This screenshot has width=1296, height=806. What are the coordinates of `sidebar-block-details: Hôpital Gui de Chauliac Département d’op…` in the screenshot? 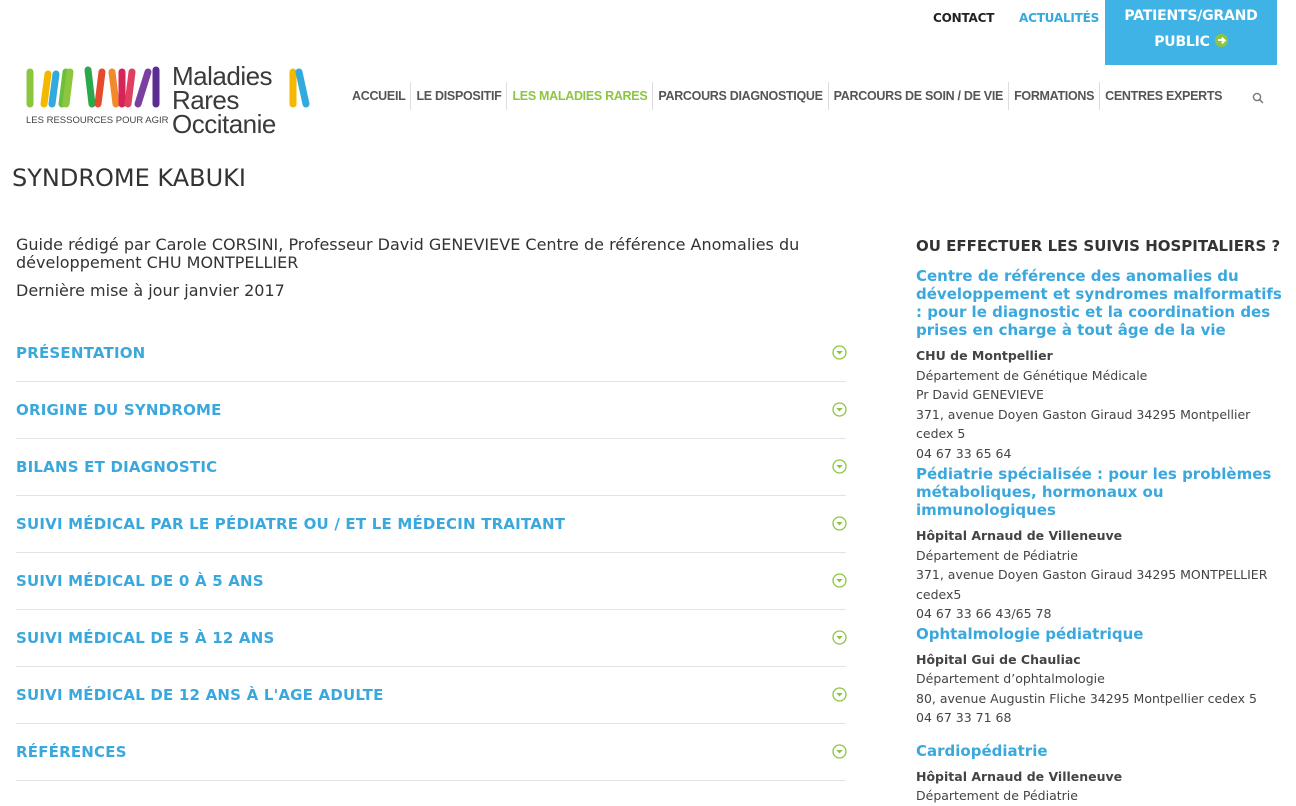 It's located at (1103, 689).